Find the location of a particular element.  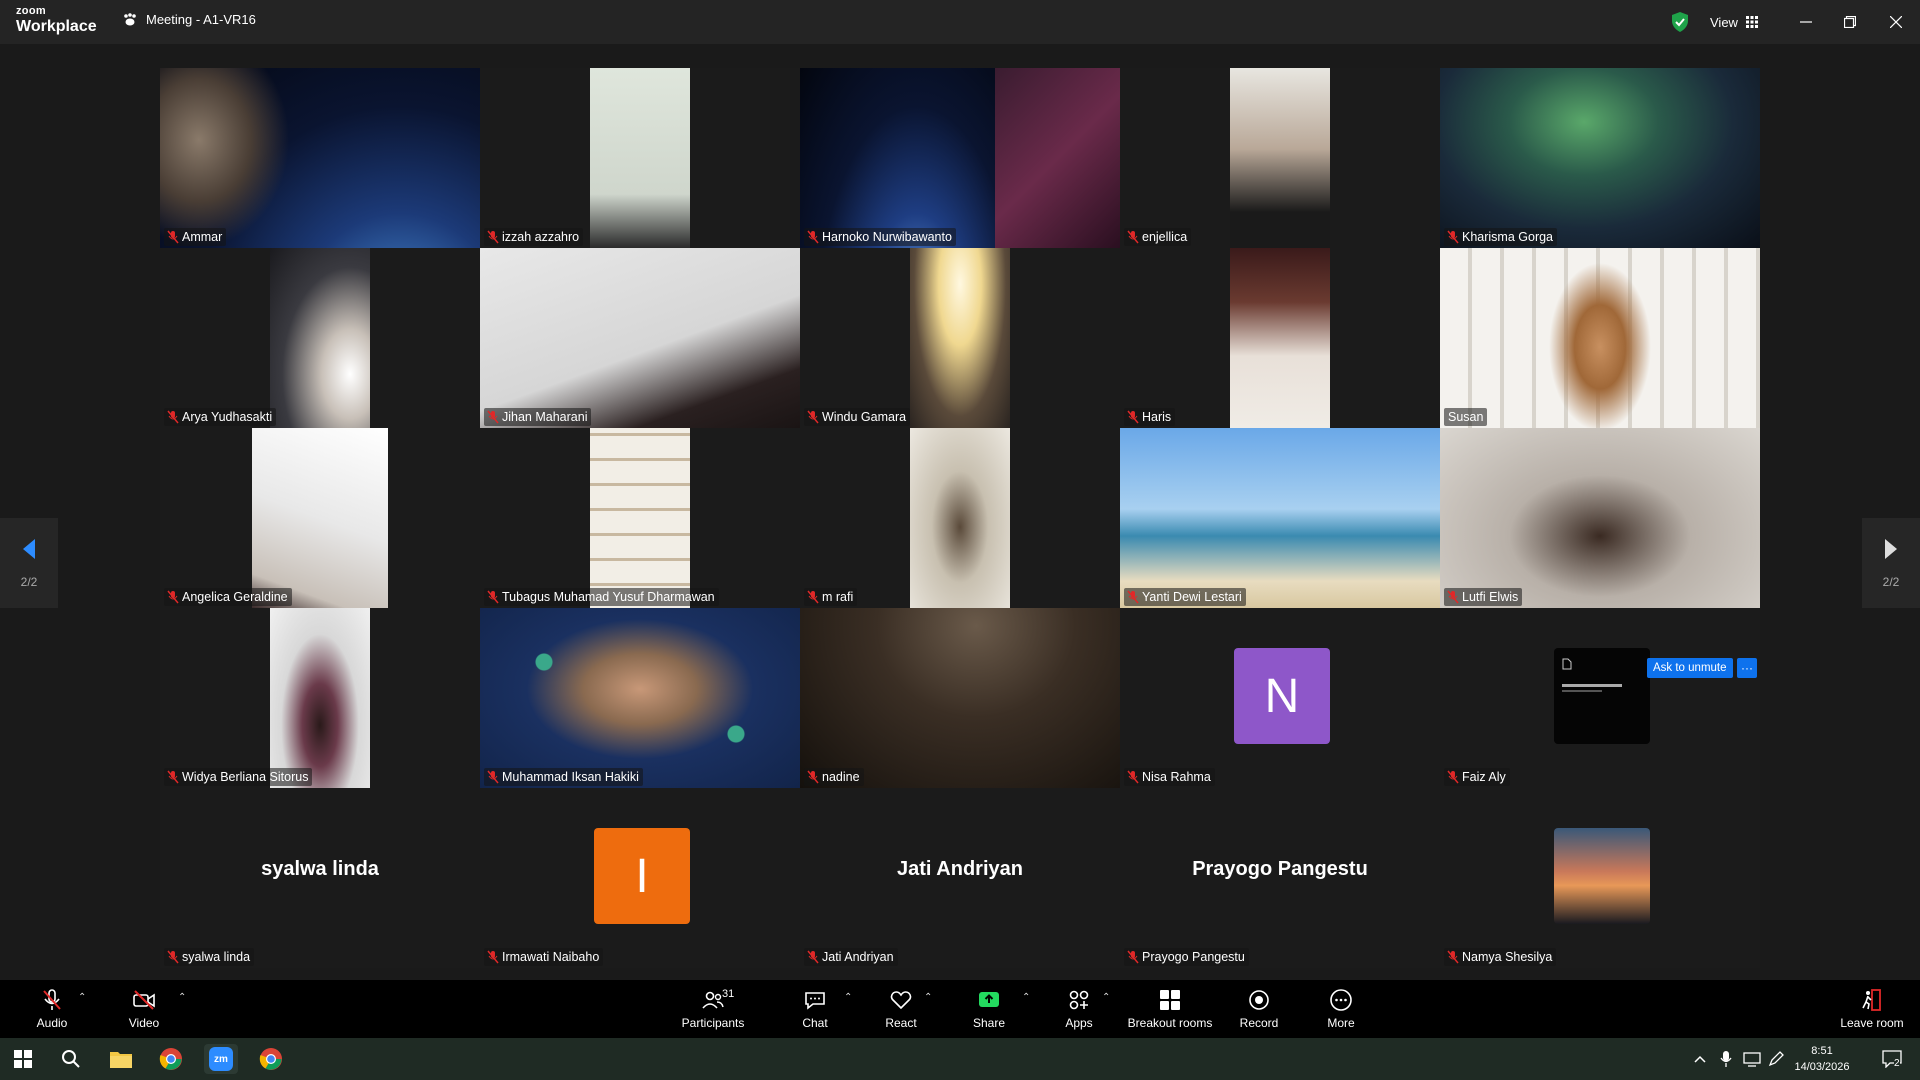

participant-name-label: Irmawati Naibaho is located at coordinates (544, 957).